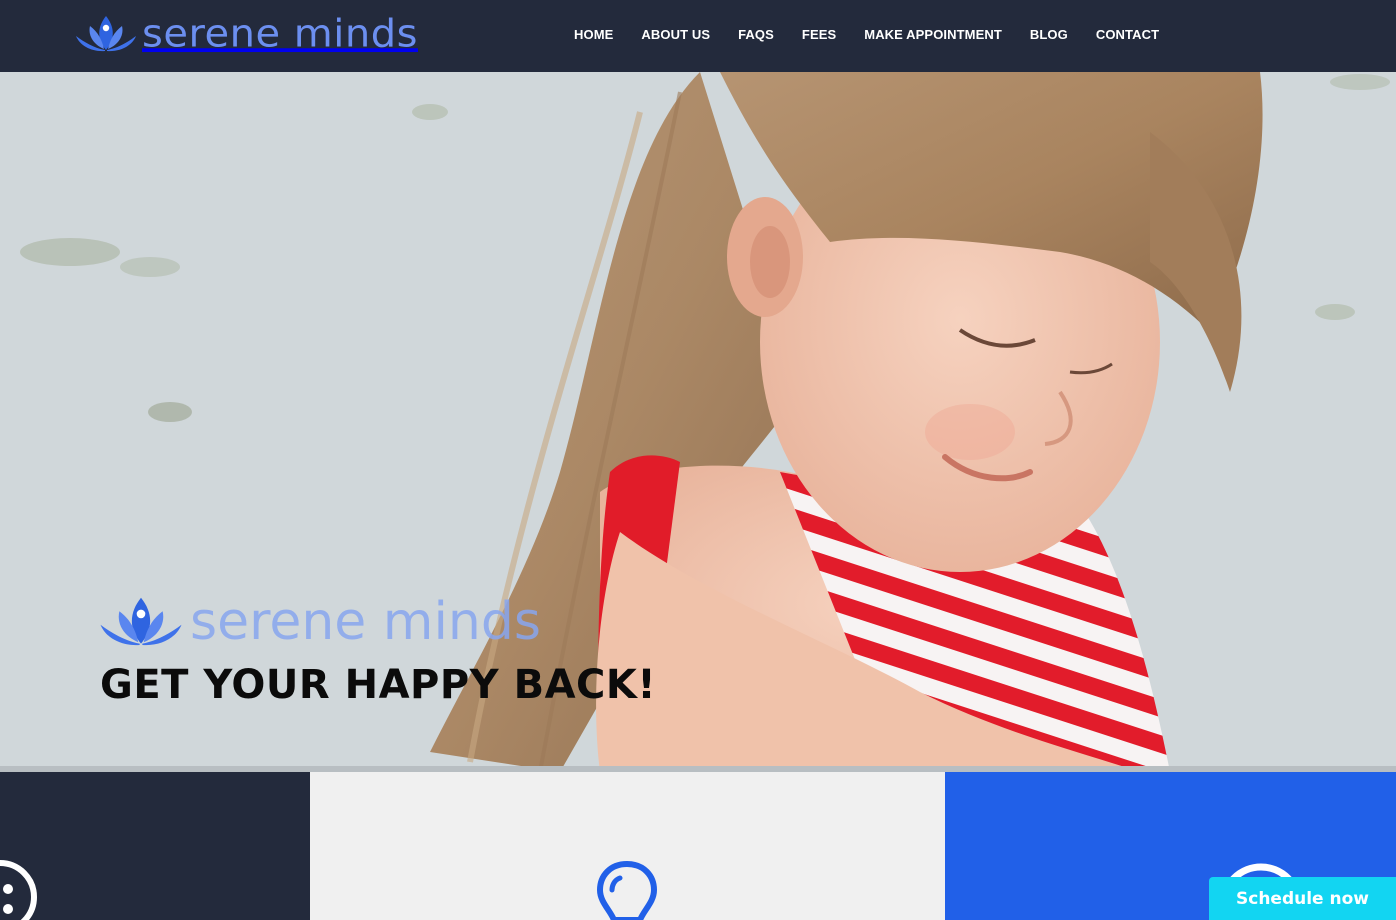  I want to click on hero-logo: serene minds, so click(318, 622).